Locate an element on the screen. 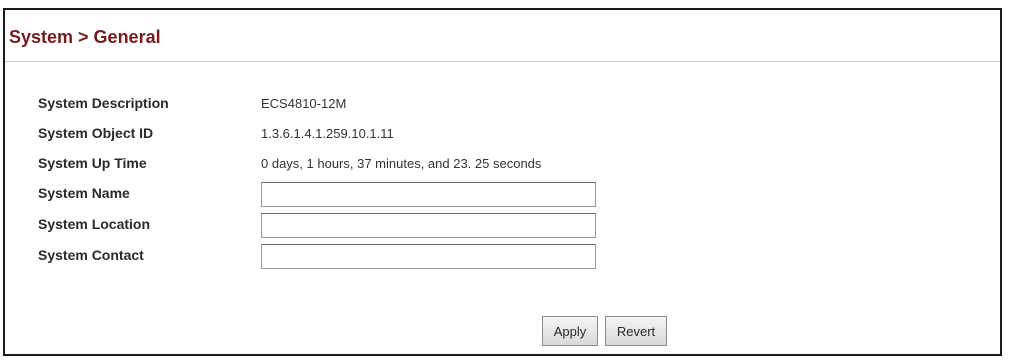 This screenshot has width=1012, height=360. system-description-value: ECS4810-12M is located at coordinates (304, 103).